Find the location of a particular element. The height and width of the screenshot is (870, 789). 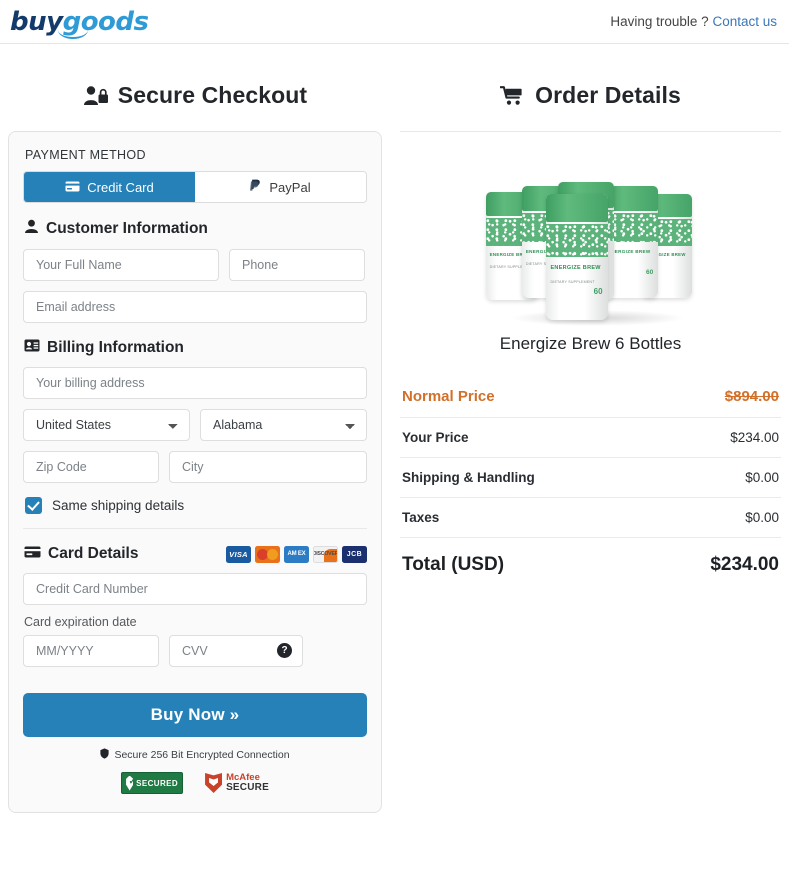

country-select is located at coordinates (106, 425).